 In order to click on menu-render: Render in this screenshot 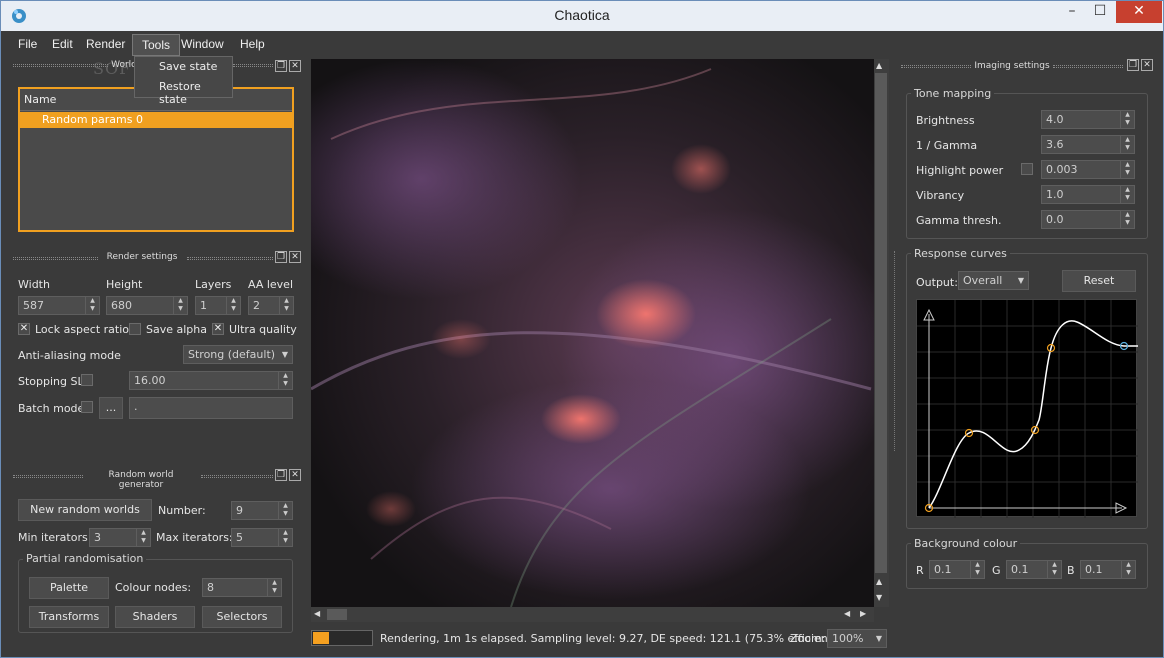, I will do `click(105, 45)`.